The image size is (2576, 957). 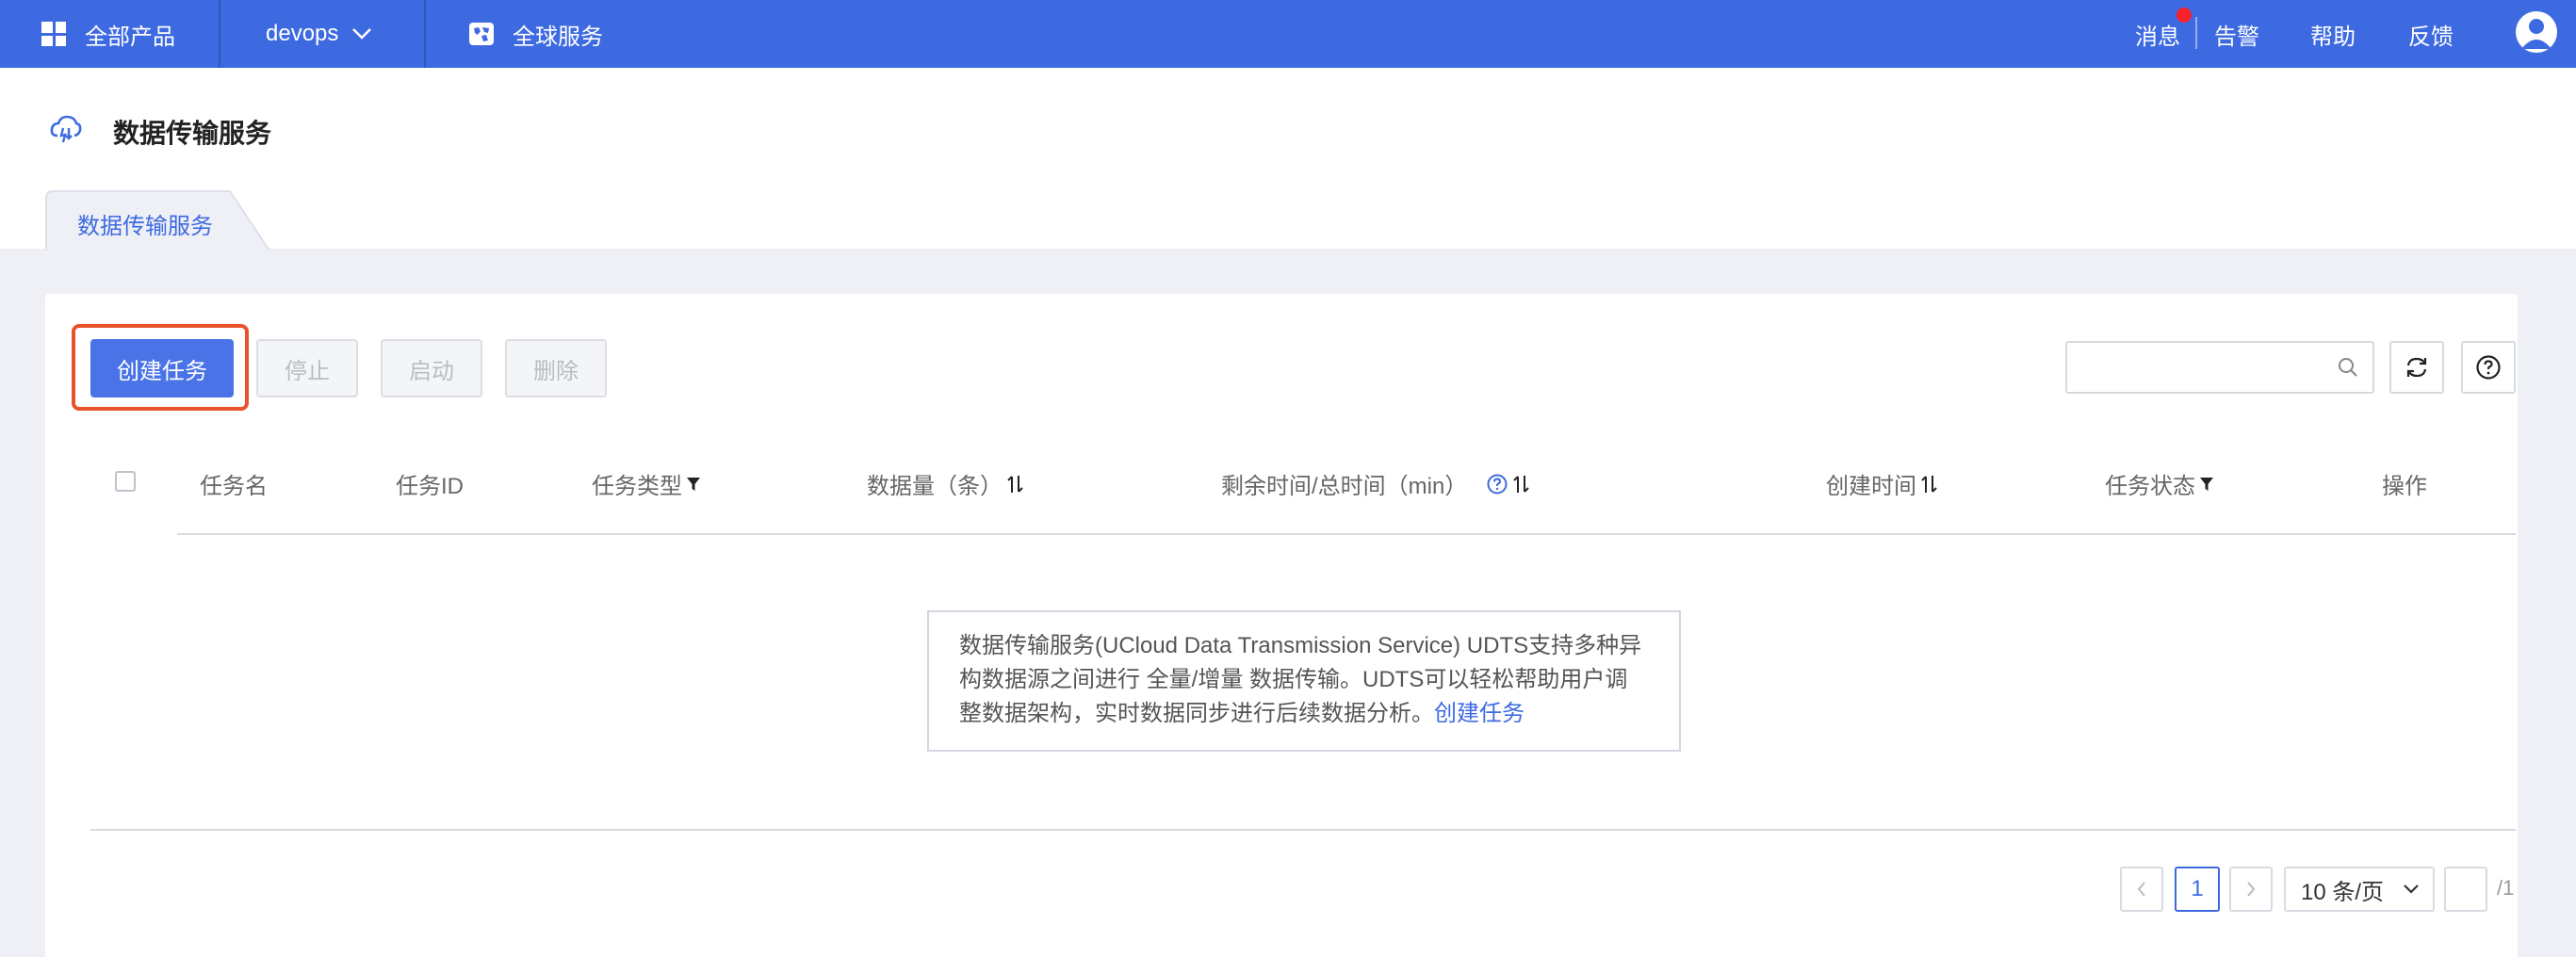 What do you see at coordinates (2333, 37) in the screenshot?
I see `help-label: 帮助` at bounding box center [2333, 37].